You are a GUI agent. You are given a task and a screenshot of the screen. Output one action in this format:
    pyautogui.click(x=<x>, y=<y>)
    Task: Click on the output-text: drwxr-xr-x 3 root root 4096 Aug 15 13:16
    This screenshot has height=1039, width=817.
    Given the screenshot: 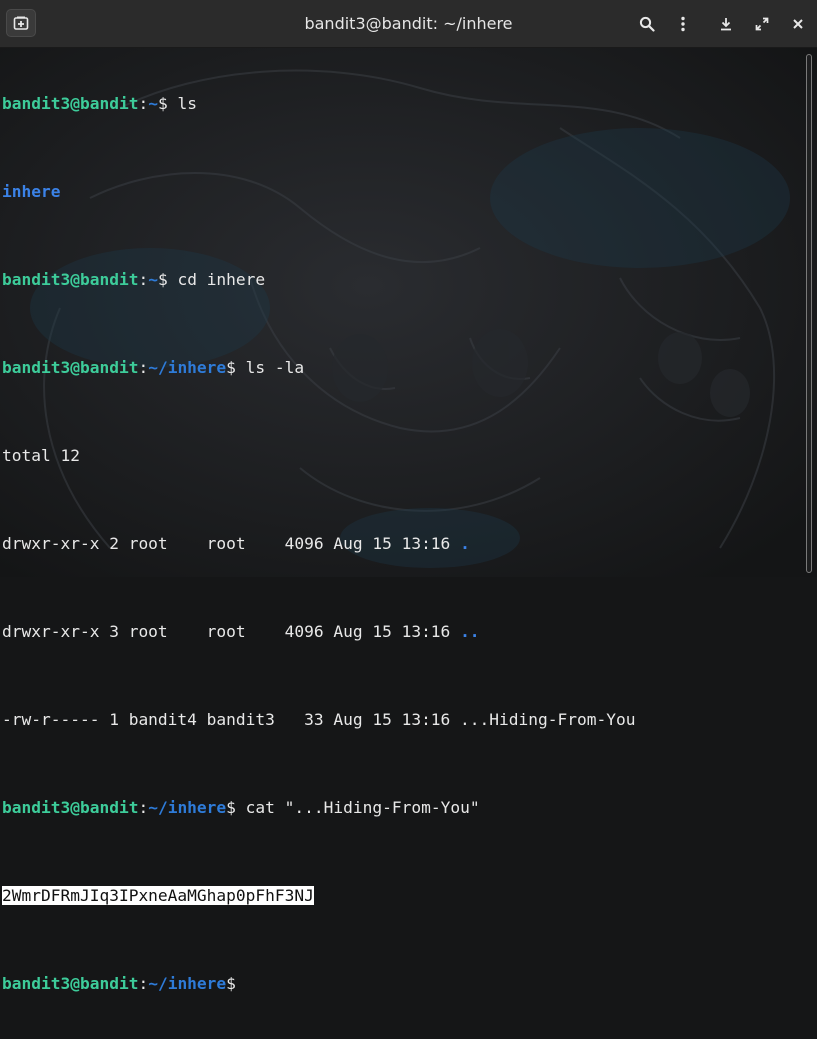 What is the action you would take?
    pyautogui.click(x=231, y=631)
    